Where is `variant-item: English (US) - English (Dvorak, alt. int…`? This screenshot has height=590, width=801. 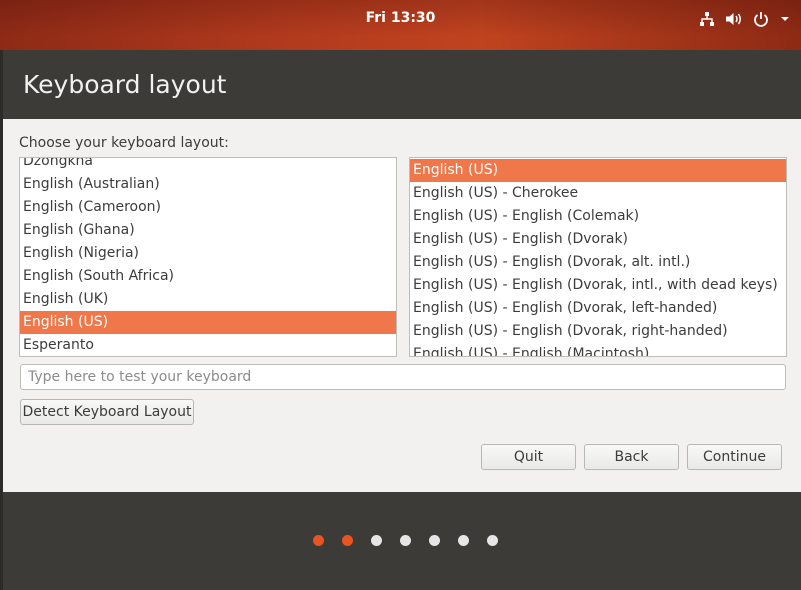 variant-item: English (US) - English (Dvorak, alt. int… is located at coordinates (598, 262).